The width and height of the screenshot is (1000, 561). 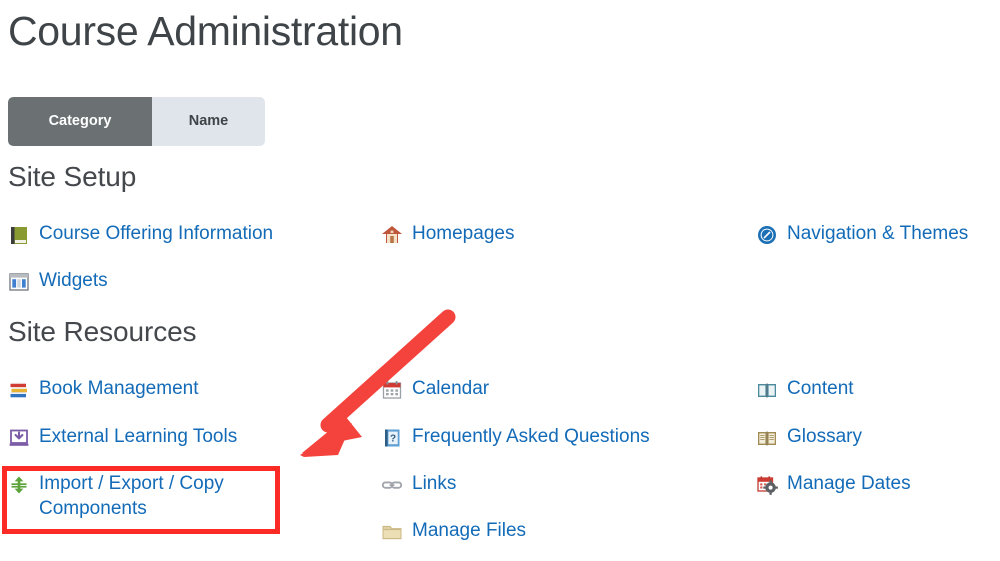 What do you see at coordinates (434, 483) in the screenshot?
I see `link-label: Links` at bounding box center [434, 483].